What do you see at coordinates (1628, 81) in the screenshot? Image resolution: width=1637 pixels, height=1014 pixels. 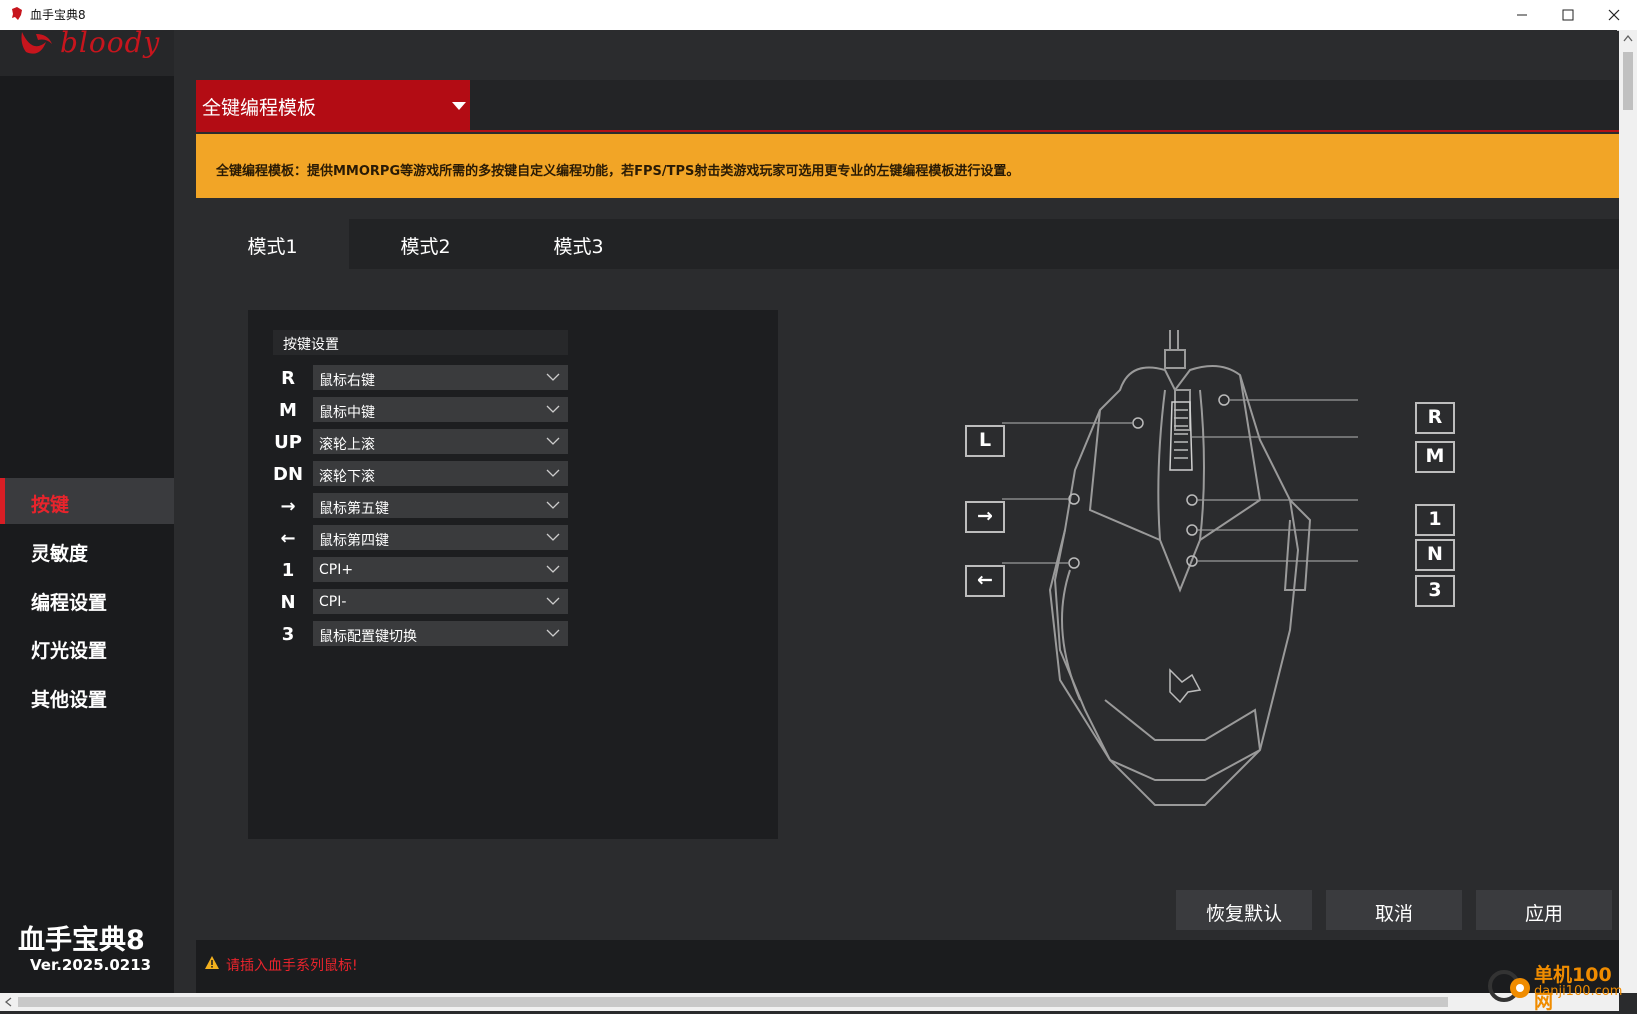 I see `vertical-scroll-thumb` at bounding box center [1628, 81].